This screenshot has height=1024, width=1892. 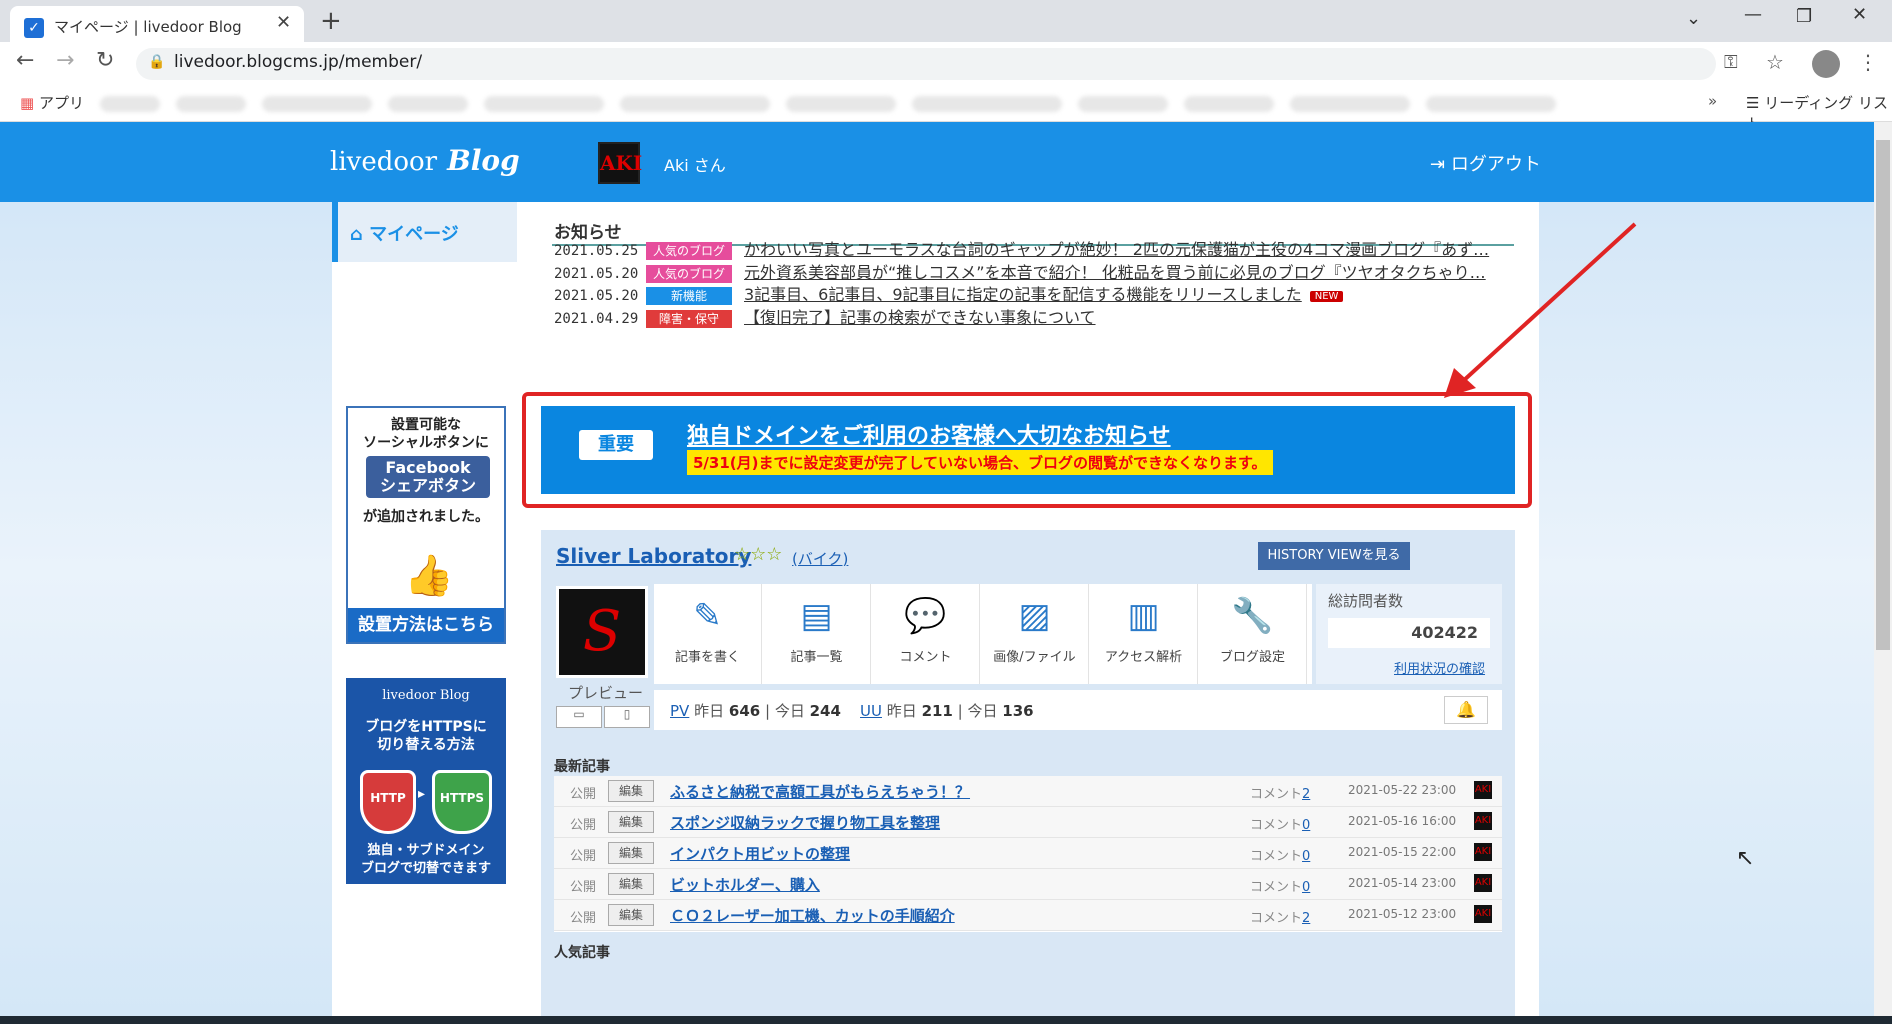 I want to click on username: Aki さん, so click(x=695, y=165).